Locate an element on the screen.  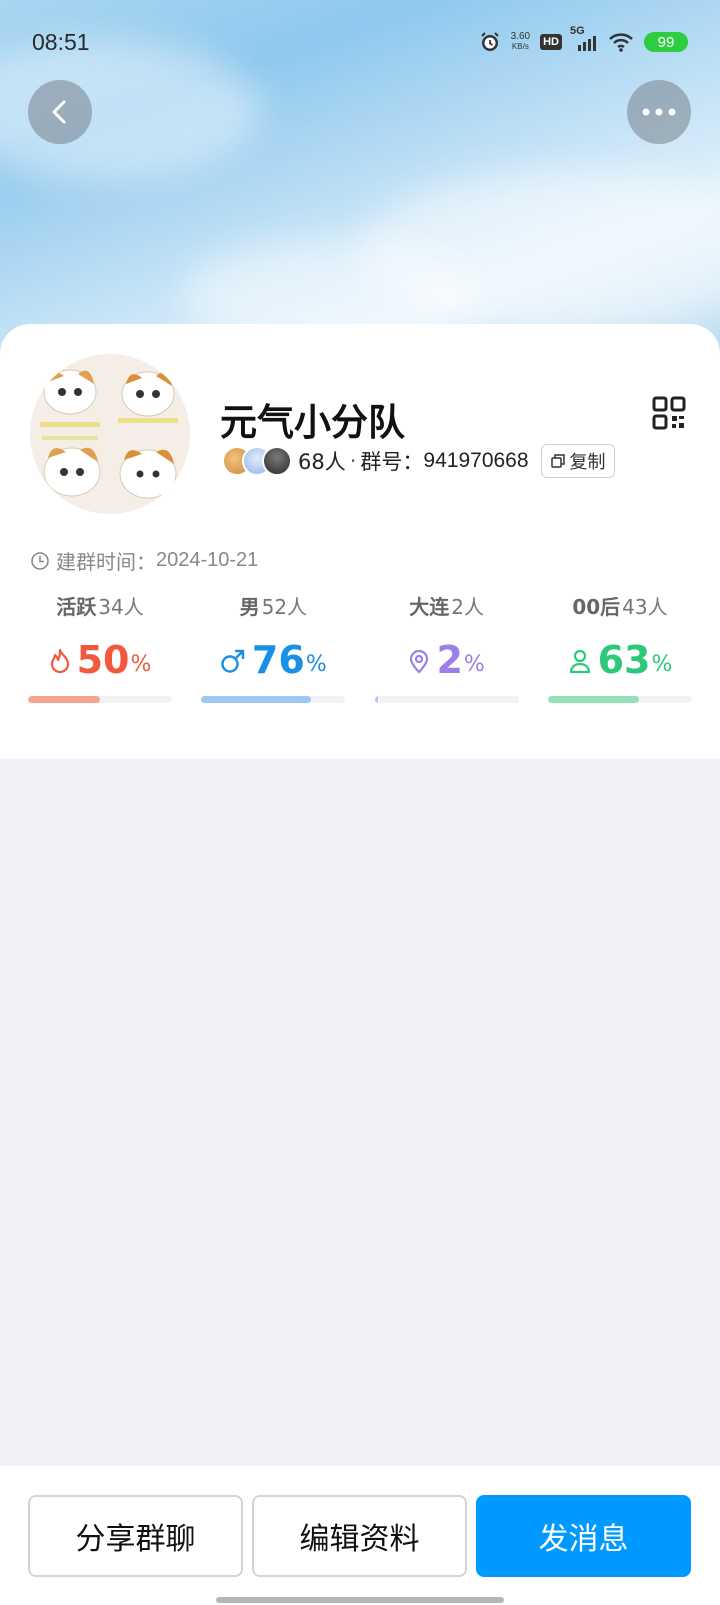
status-icons: 3.60 KB/s HD 5G 99 is located at coordinates (583, 39).